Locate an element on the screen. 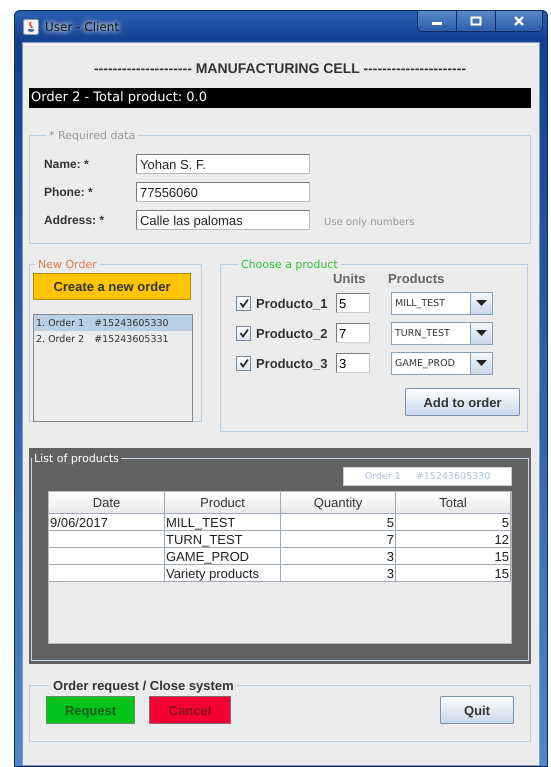  close-icon is located at coordinates (519, 21).